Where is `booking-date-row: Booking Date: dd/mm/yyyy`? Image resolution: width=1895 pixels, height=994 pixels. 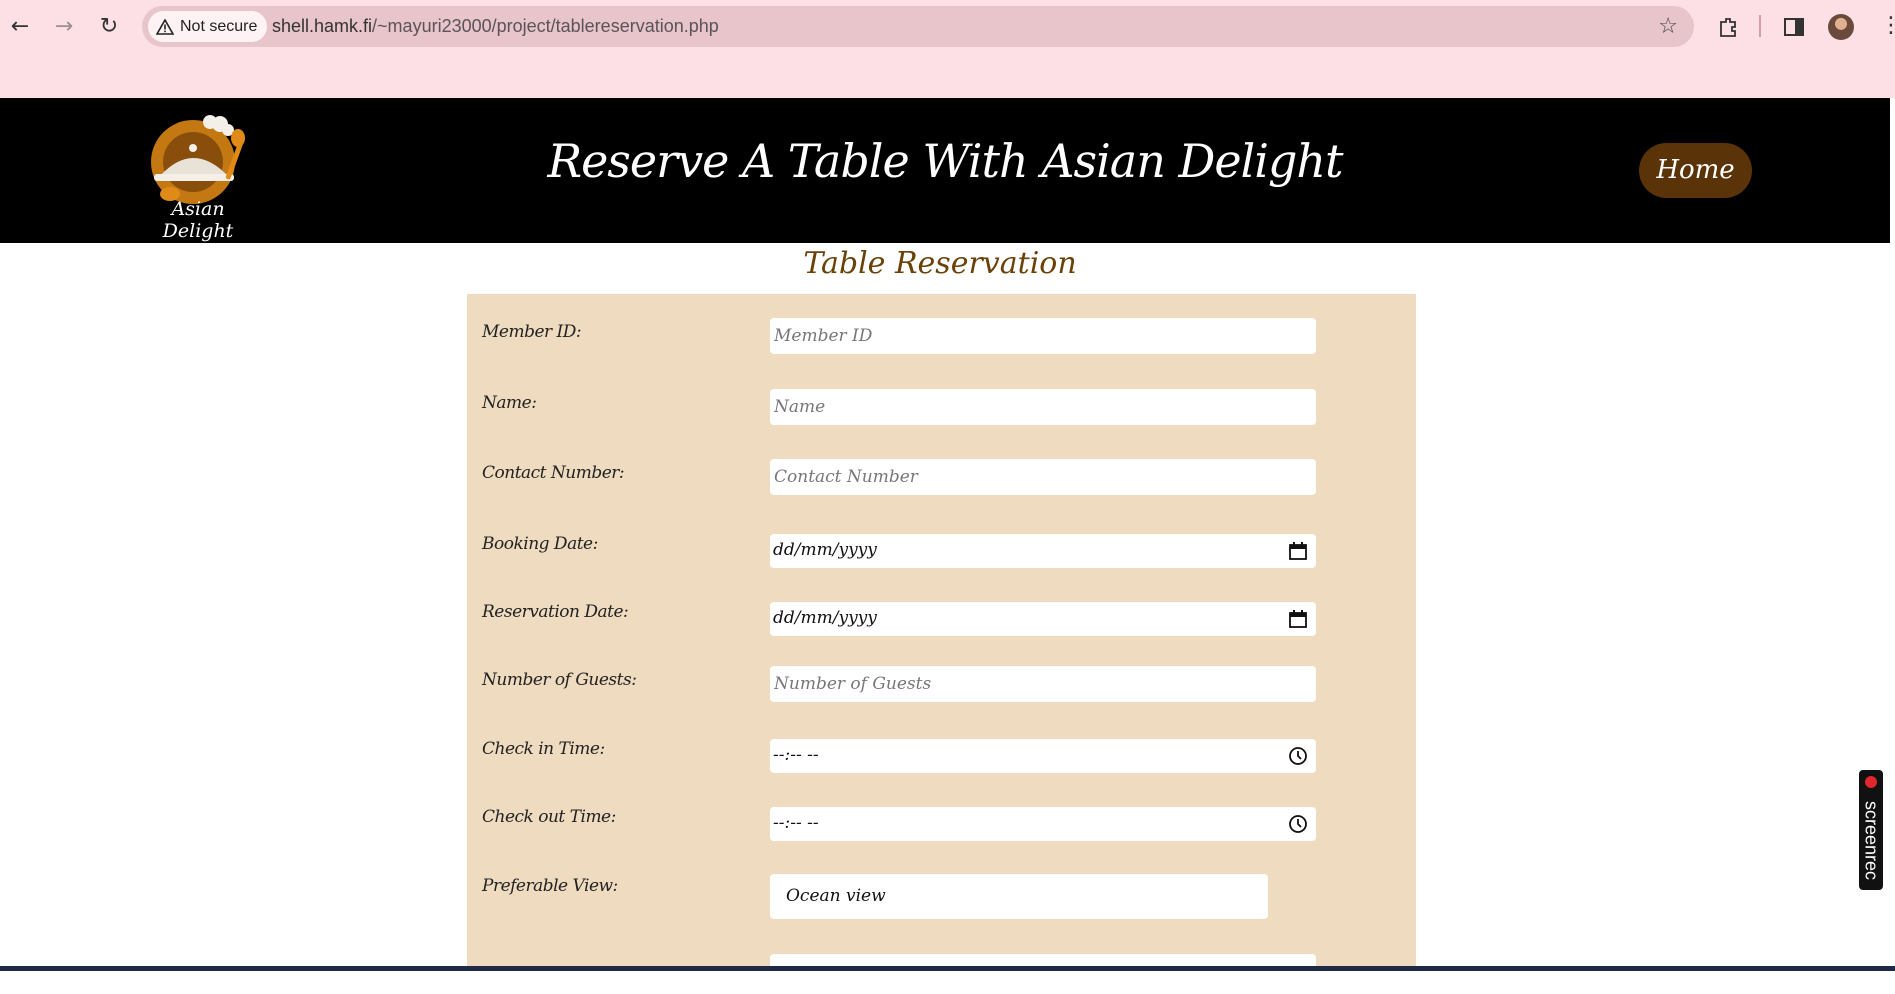
booking-date-row: Booking Date: dd/mm/yyyy is located at coordinates (941, 552).